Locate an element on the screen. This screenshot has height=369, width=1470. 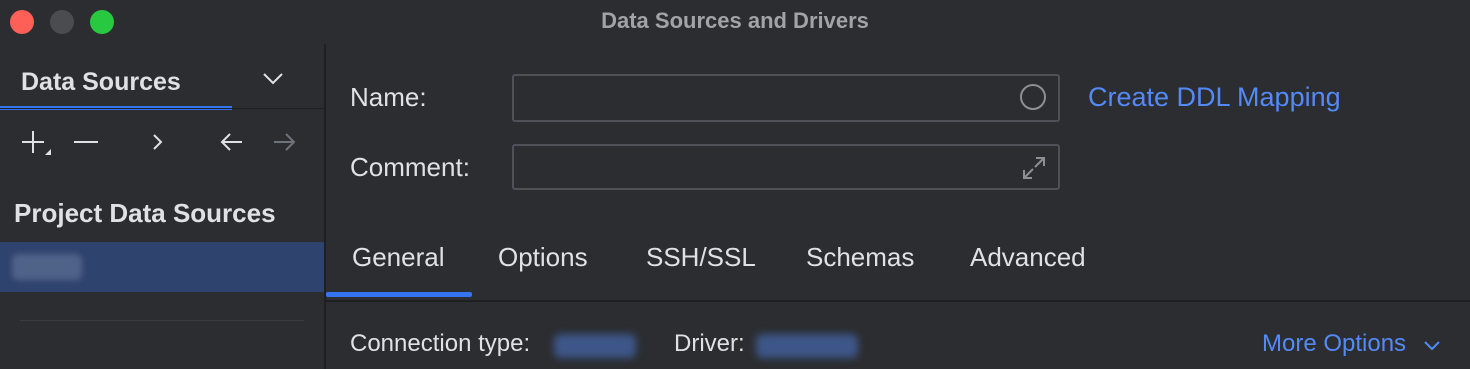
driver-label: Driver: is located at coordinates (709, 343).